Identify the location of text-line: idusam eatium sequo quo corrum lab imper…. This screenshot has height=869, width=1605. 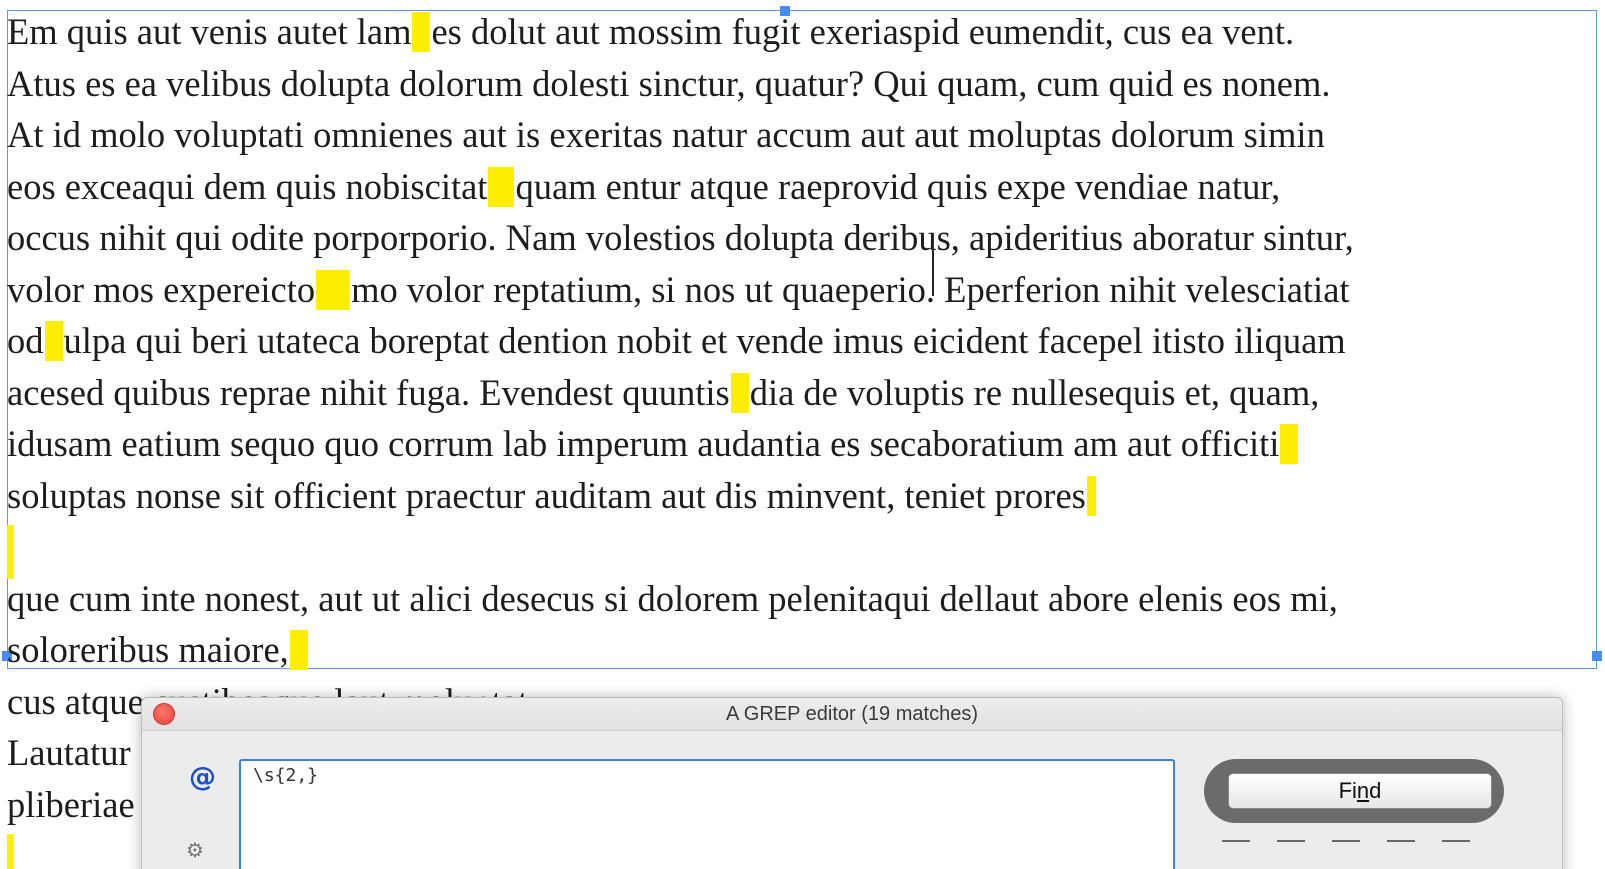
(806, 444).